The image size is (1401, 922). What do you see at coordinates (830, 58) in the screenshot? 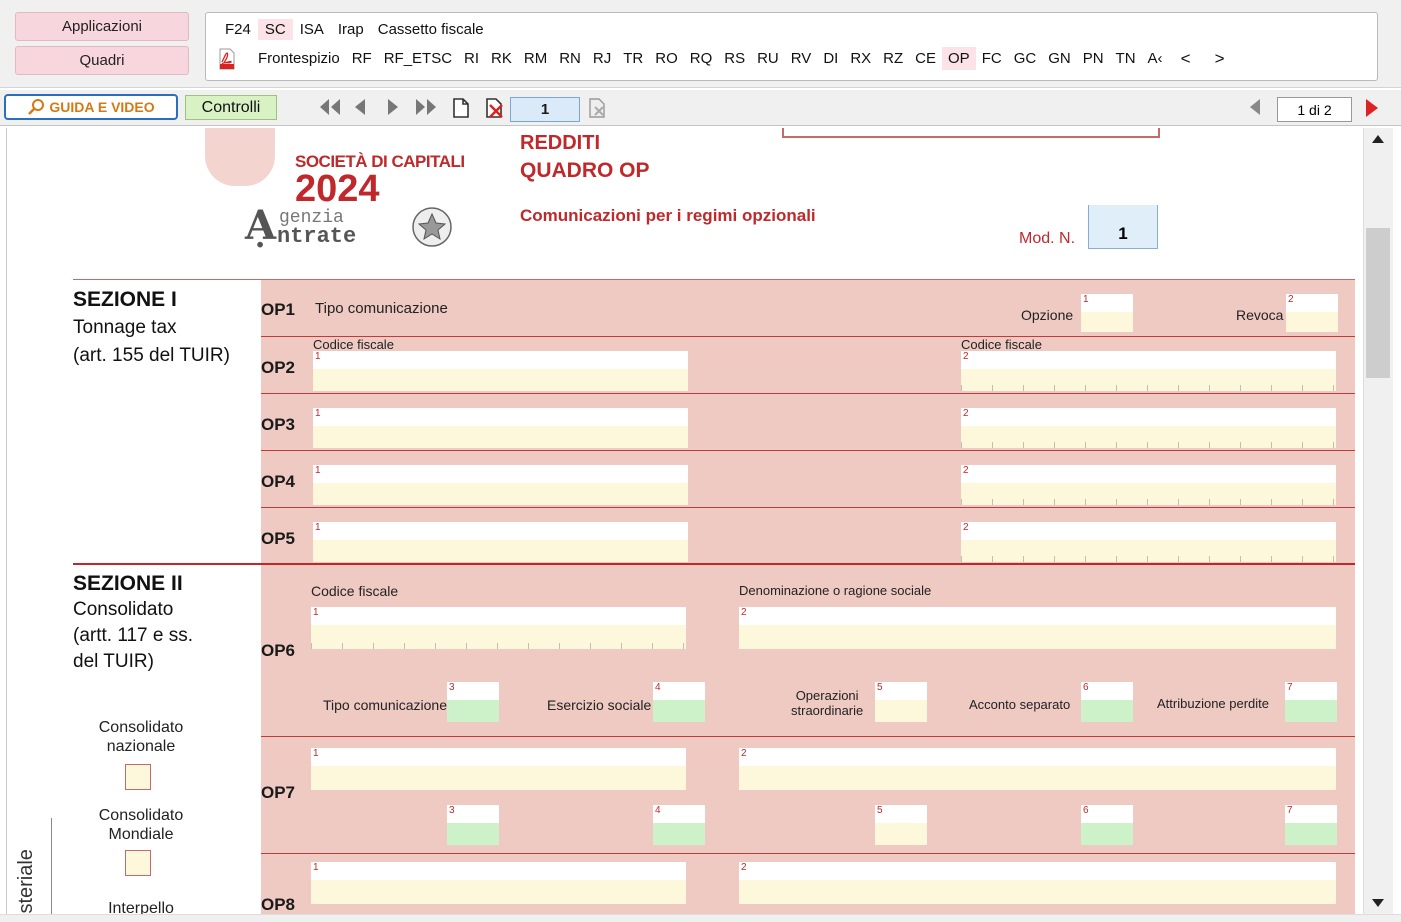
I see `quadro-tab-di: DI` at bounding box center [830, 58].